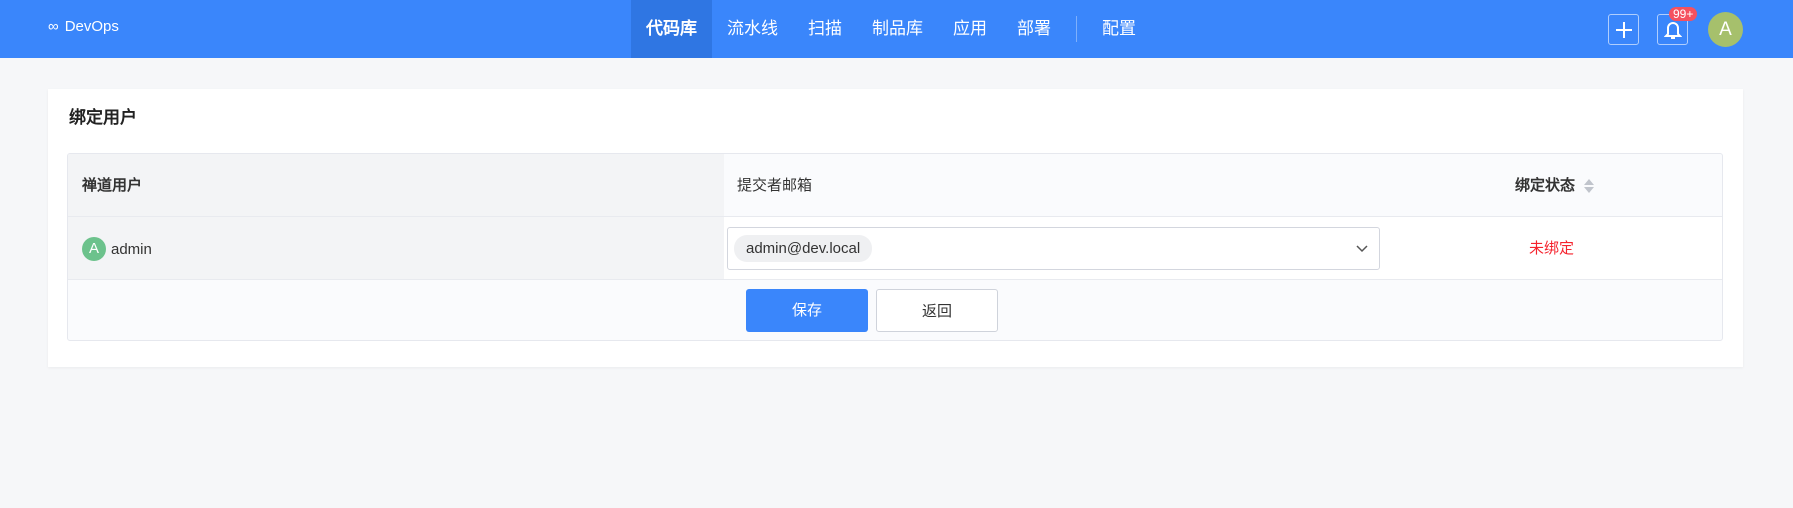 The image size is (1793, 508). I want to click on sort-icon, so click(1589, 186).